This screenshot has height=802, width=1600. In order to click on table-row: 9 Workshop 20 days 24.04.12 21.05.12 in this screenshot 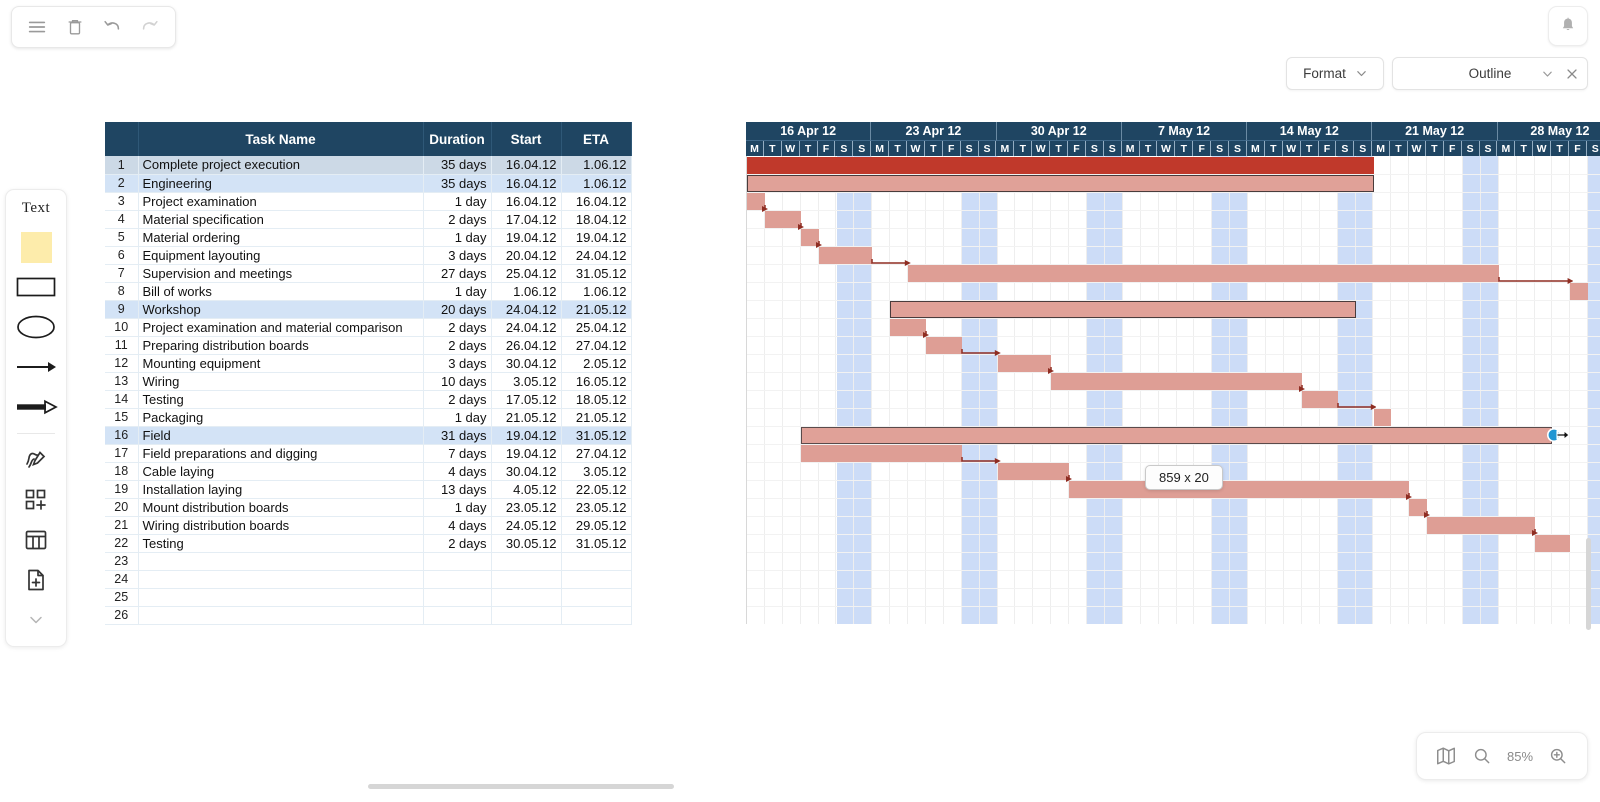, I will do `click(368, 309)`.